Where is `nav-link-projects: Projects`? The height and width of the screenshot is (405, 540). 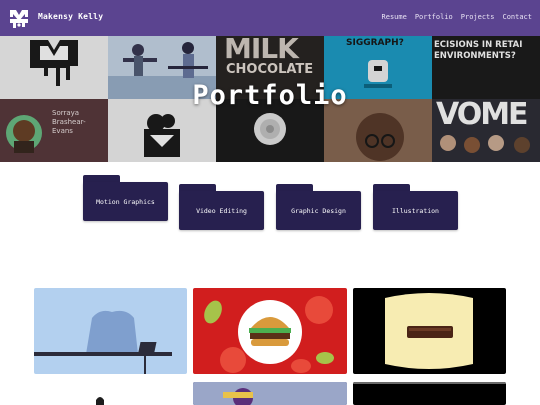 nav-link-projects: Projects is located at coordinates (478, 17).